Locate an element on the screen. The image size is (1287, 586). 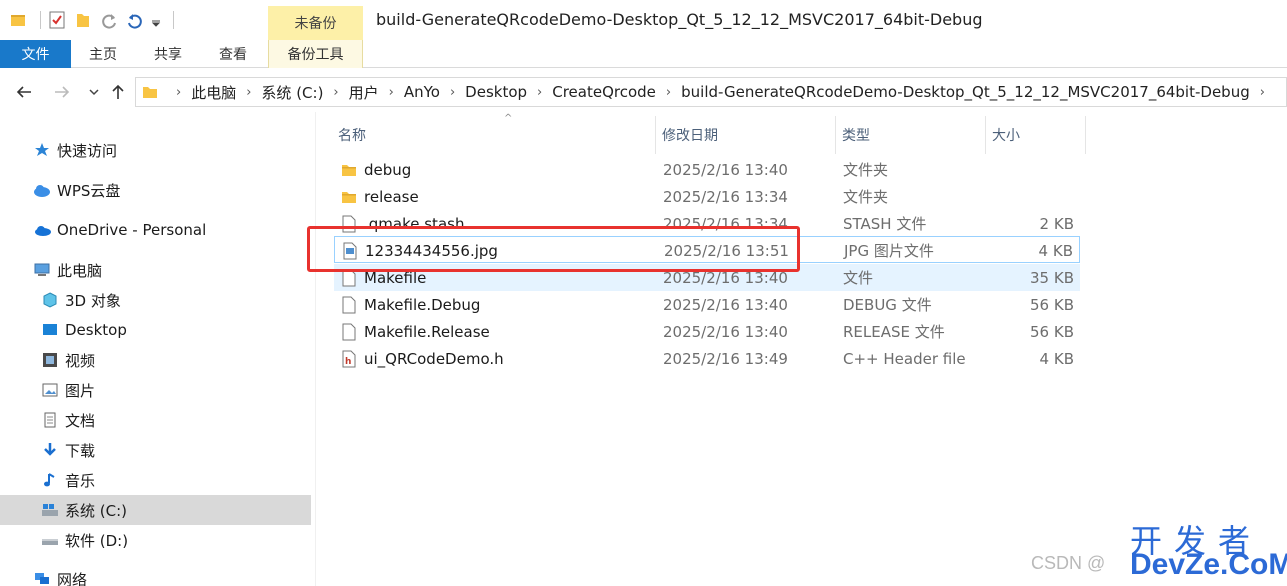
file-size: 35 KB is located at coordinates (1052, 277).